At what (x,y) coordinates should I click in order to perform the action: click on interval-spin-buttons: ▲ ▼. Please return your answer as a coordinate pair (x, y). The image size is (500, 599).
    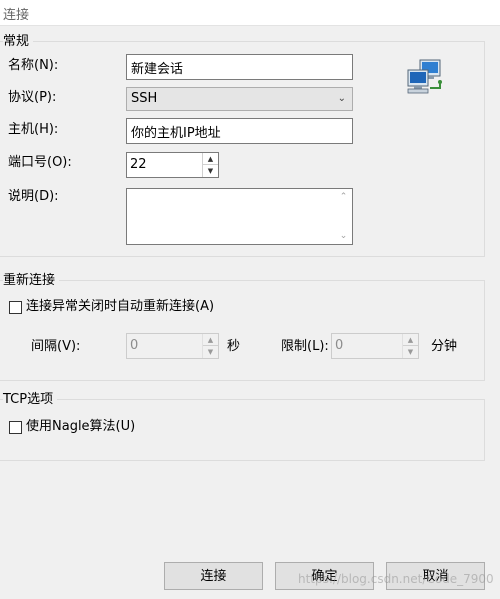
    Looking at the image, I should click on (210, 346).